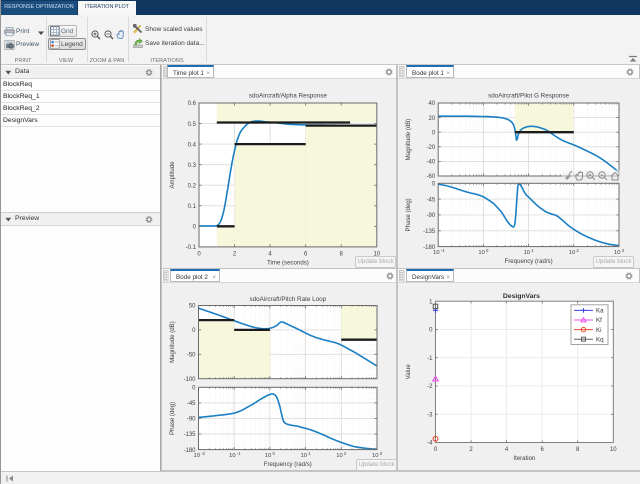 This screenshot has width=640, height=484. Describe the element at coordinates (287, 299) in the screenshot. I see `svg-text: sdoAircraft/Pitch Rate Loop` at that location.